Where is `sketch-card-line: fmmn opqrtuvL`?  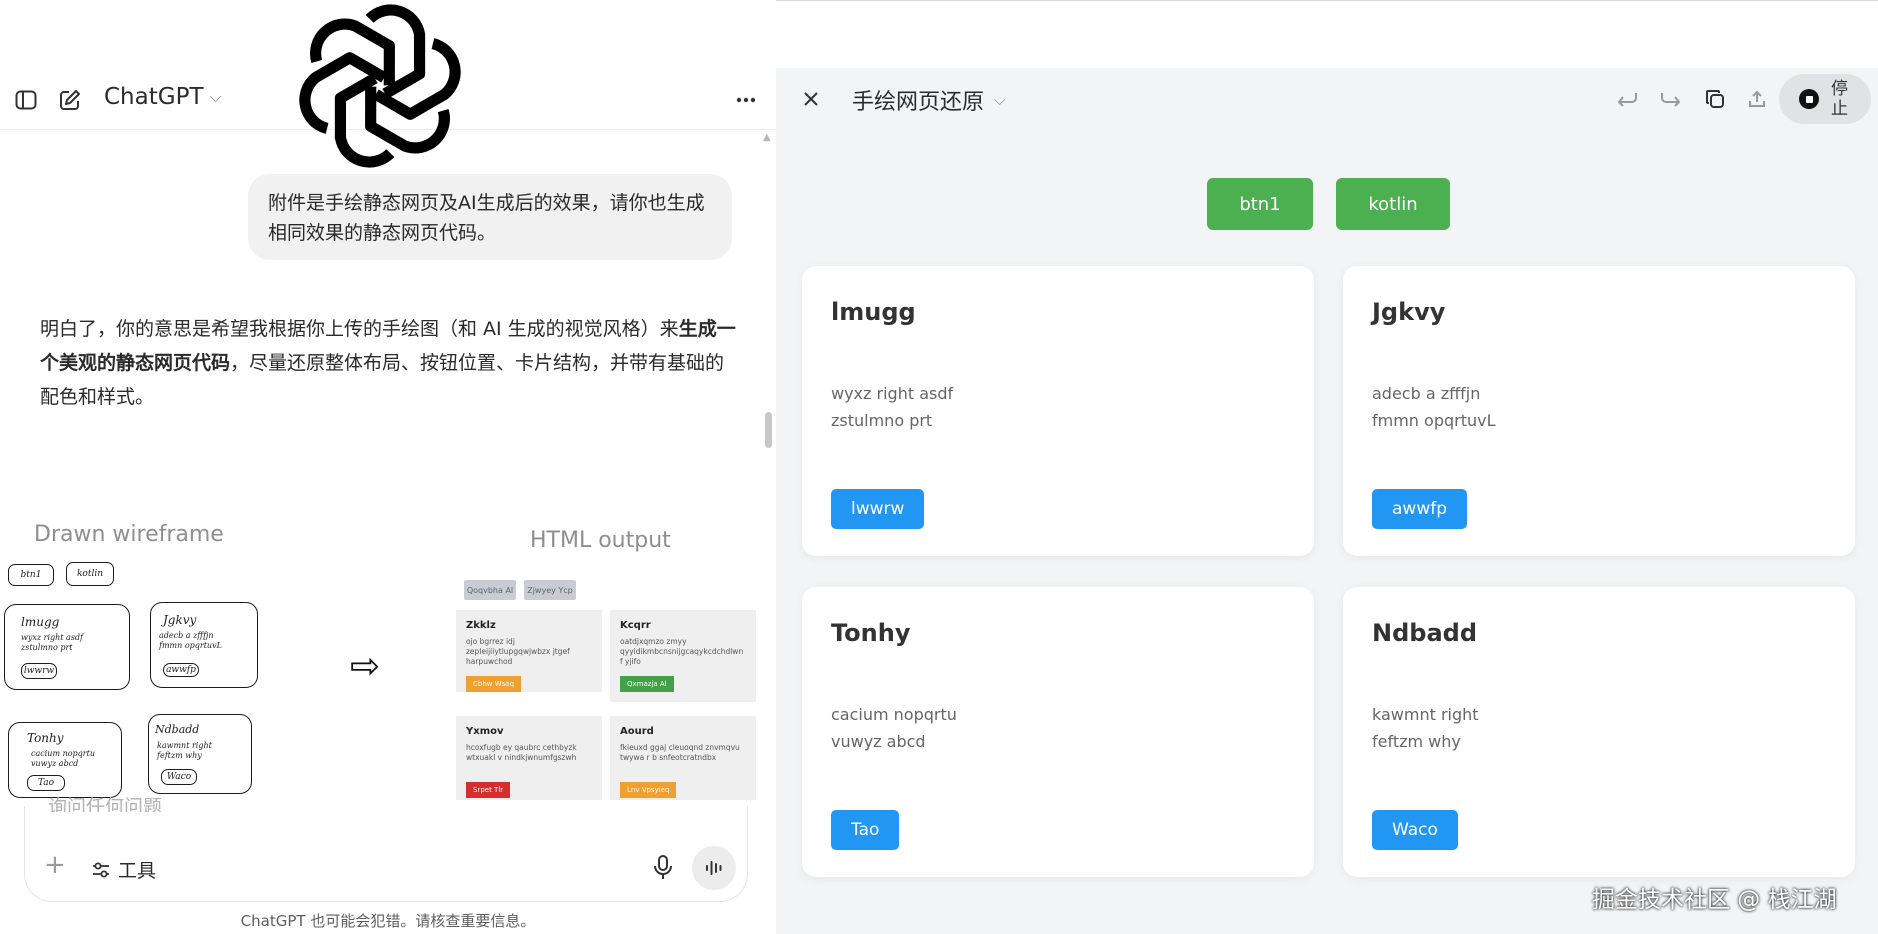
sketch-card-line: fmmn opqrtuvL is located at coordinates (190, 645).